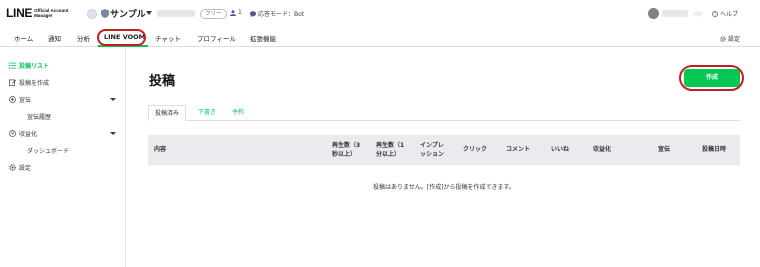  I want to click on column-clicks: クリック, so click(475, 149).